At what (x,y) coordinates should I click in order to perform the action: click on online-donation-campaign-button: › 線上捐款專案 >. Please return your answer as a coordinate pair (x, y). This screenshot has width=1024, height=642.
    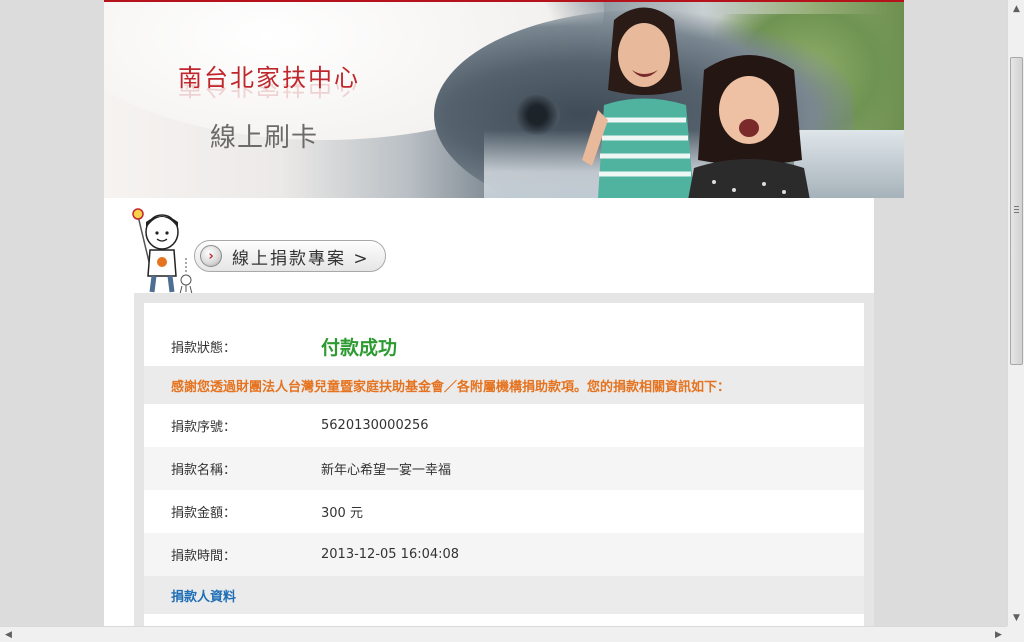
    Looking at the image, I should click on (290, 256).